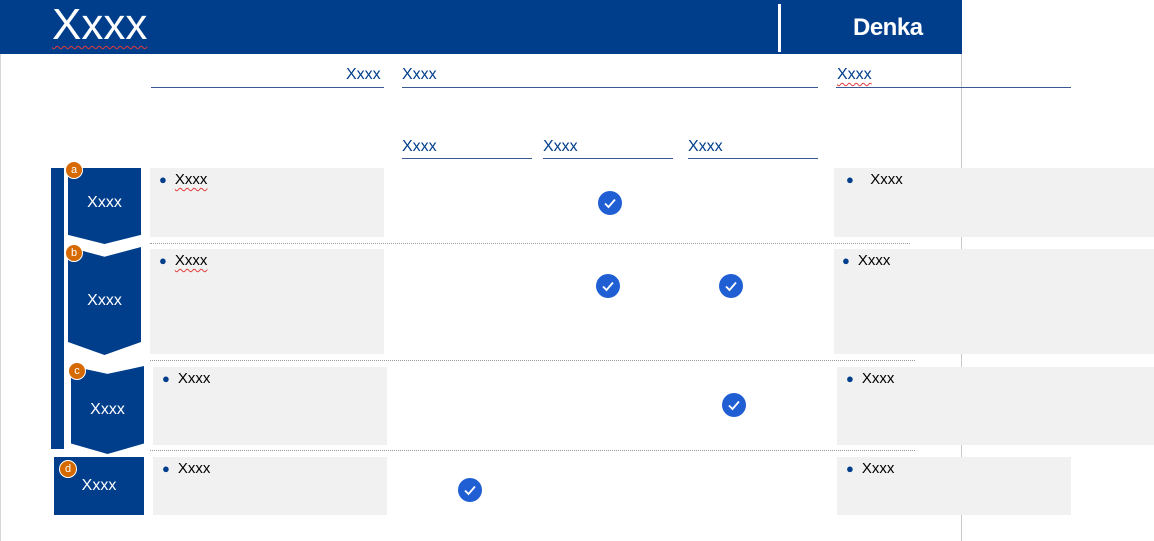 This screenshot has height=541, width=1154. What do you see at coordinates (99, 27) in the screenshot?
I see `slide-title: Xxxx` at bounding box center [99, 27].